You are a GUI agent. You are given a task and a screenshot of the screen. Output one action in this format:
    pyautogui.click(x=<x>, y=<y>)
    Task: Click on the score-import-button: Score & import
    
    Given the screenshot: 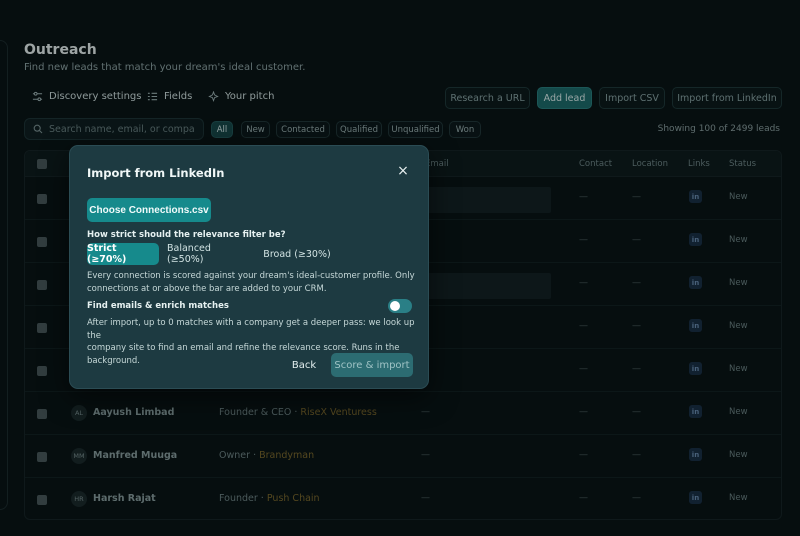 What is the action you would take?
    pyautogui.click(x=372, y=365)
    